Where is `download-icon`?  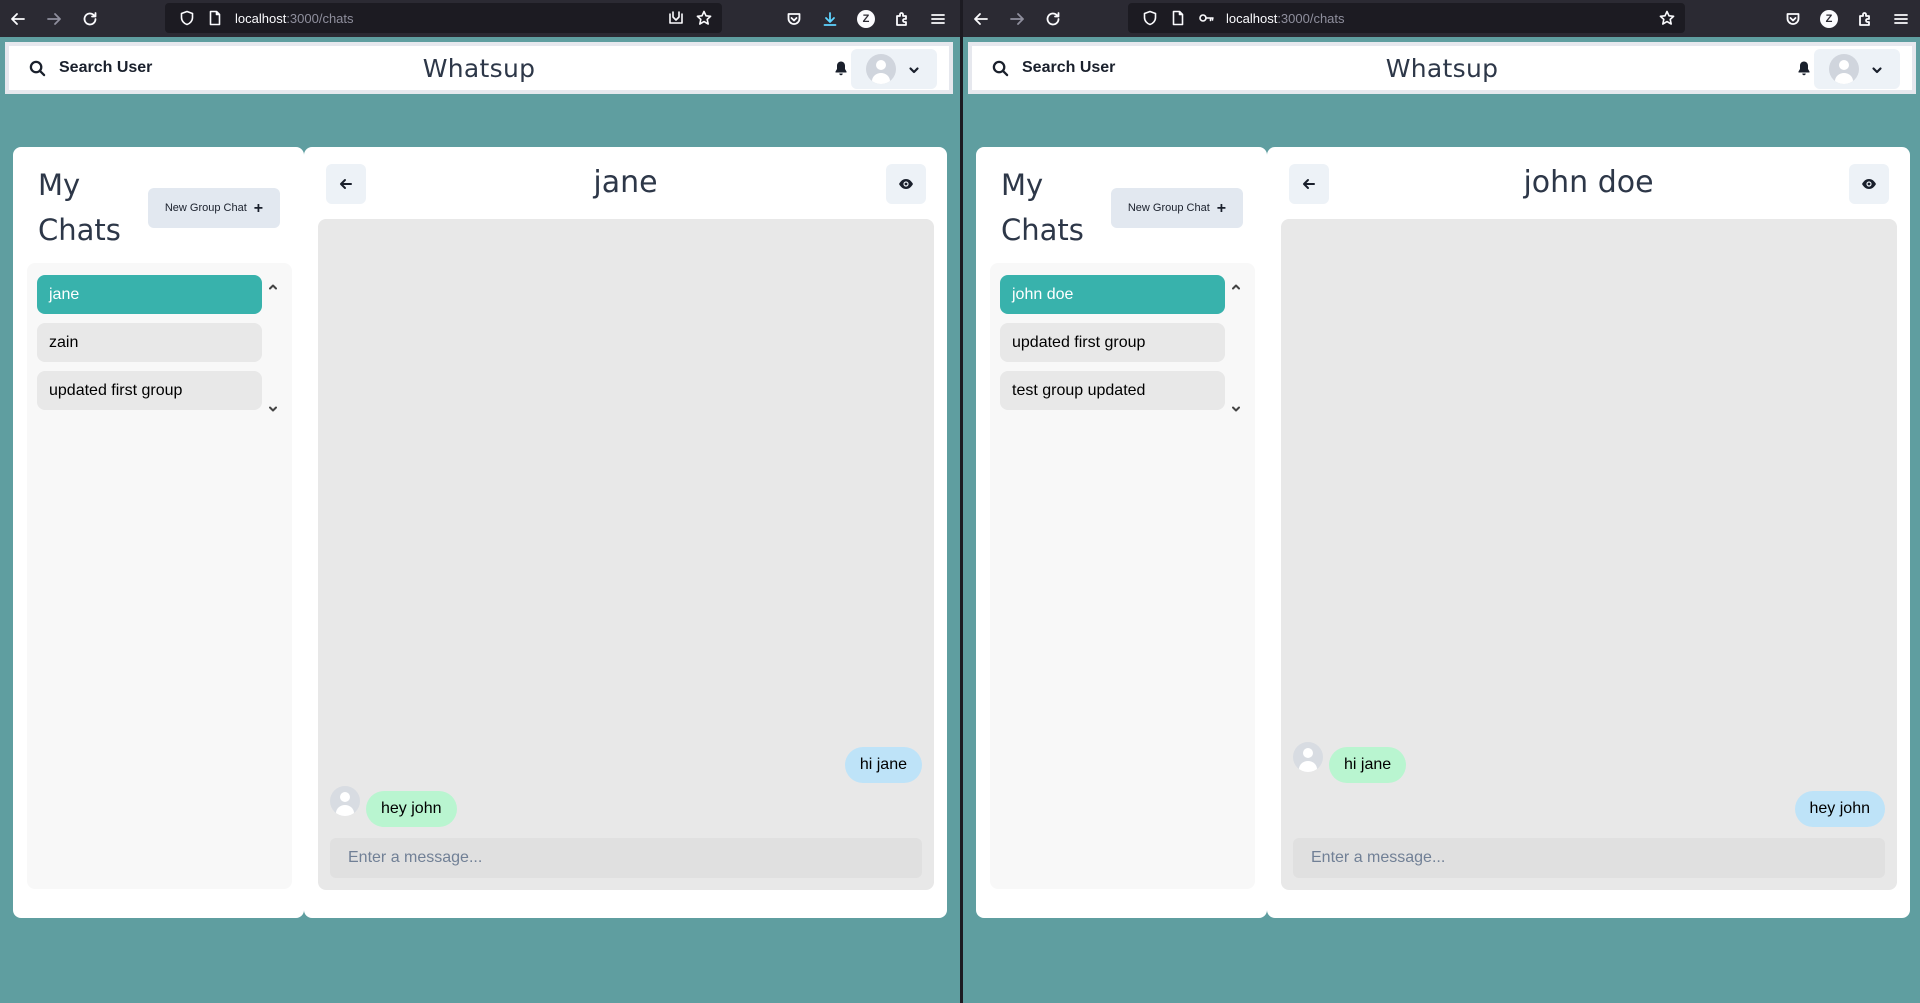
download-icon is located at coordinates (830, 18).